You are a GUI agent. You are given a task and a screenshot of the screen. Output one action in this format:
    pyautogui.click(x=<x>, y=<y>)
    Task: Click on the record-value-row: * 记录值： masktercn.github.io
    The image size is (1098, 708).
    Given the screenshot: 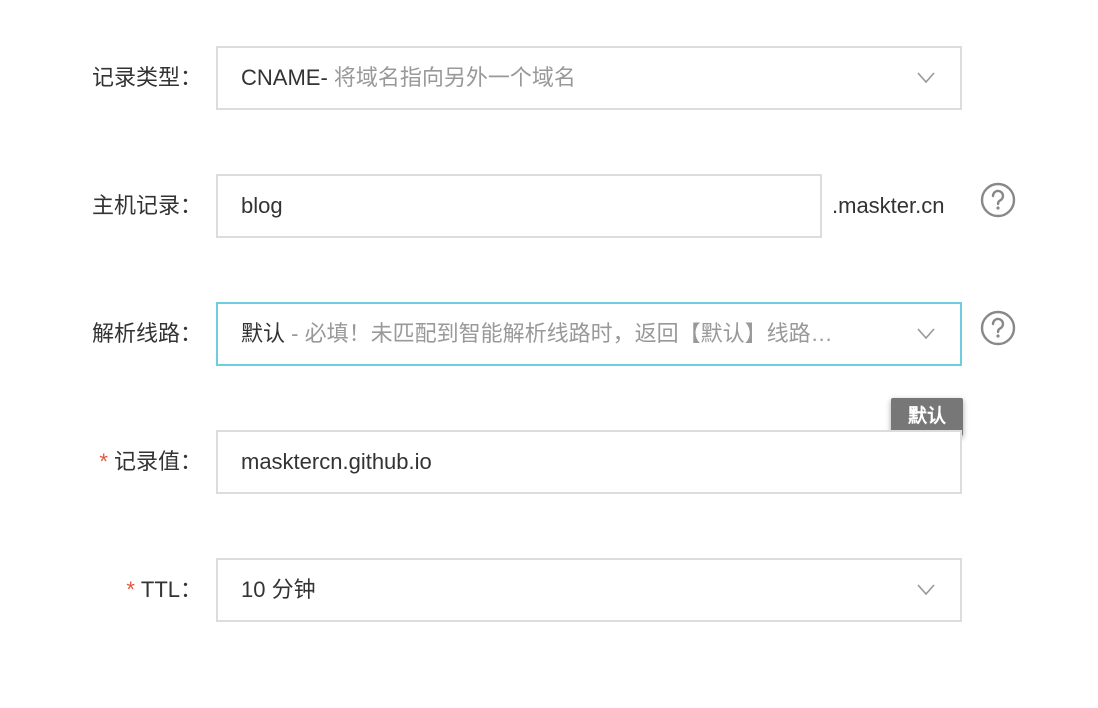 What is the action you would take?
    pyautogui.click(x=549, y=462)
    